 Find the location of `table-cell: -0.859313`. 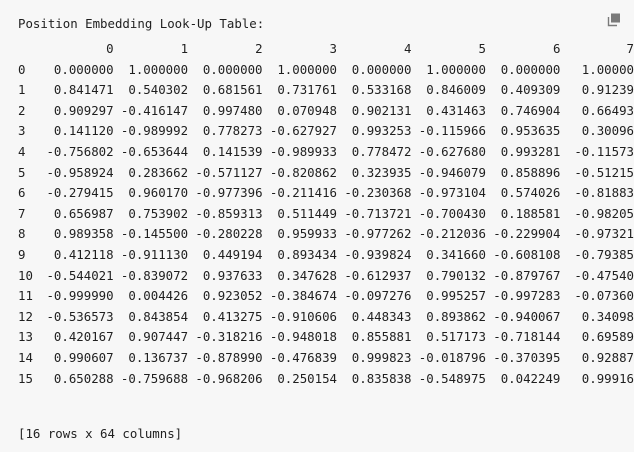

table-cell: -0.859313 is located at coordinates (229, 213).